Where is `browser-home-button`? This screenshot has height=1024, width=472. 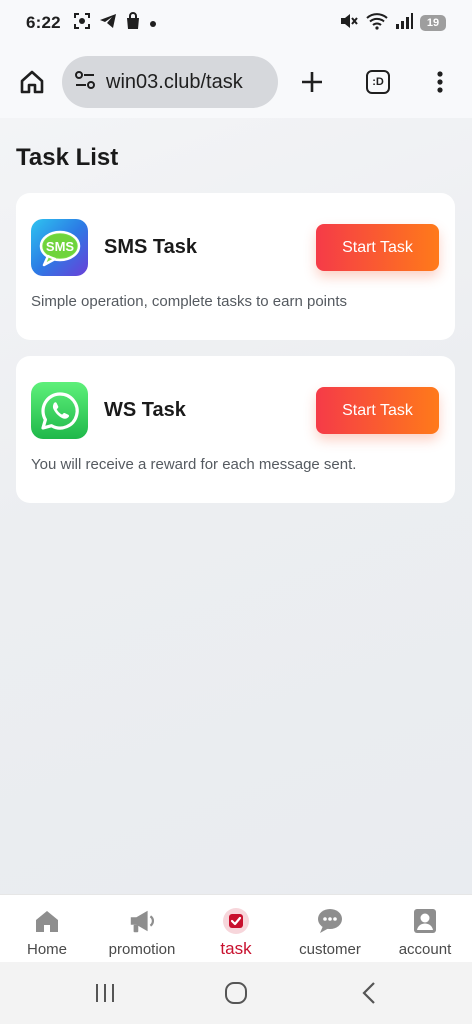
browser-home-button is located at coordinates (32, 82).